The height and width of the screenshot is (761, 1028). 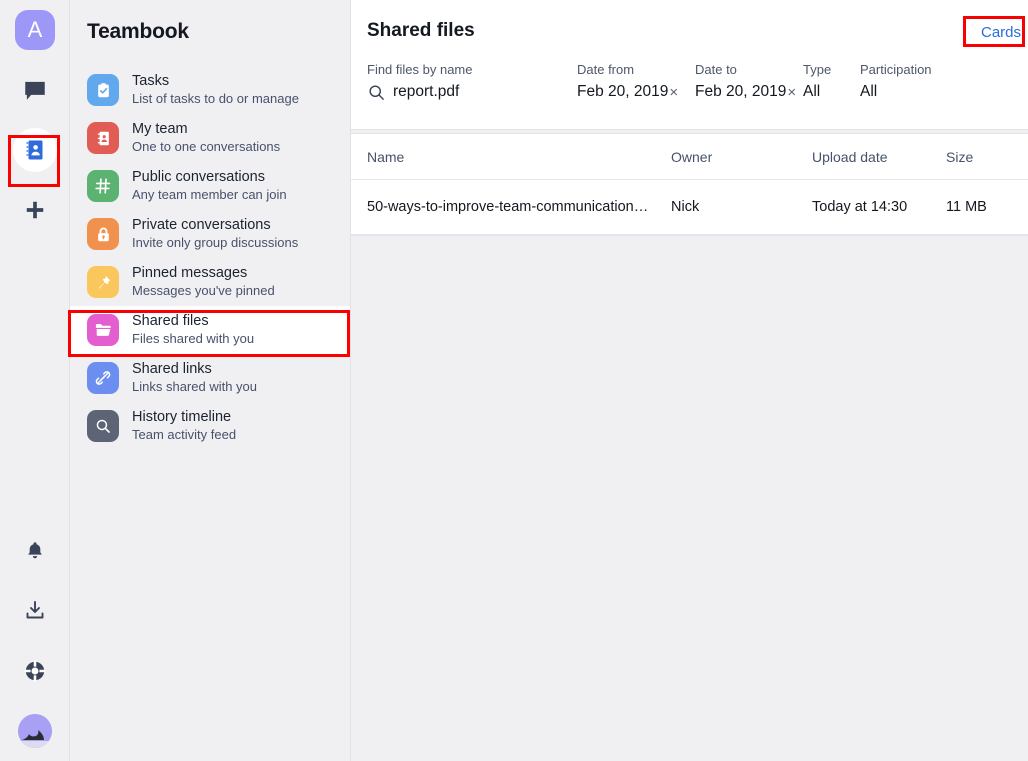 I want to click on cell-size: 11 MB, so click(x=966, y=206).